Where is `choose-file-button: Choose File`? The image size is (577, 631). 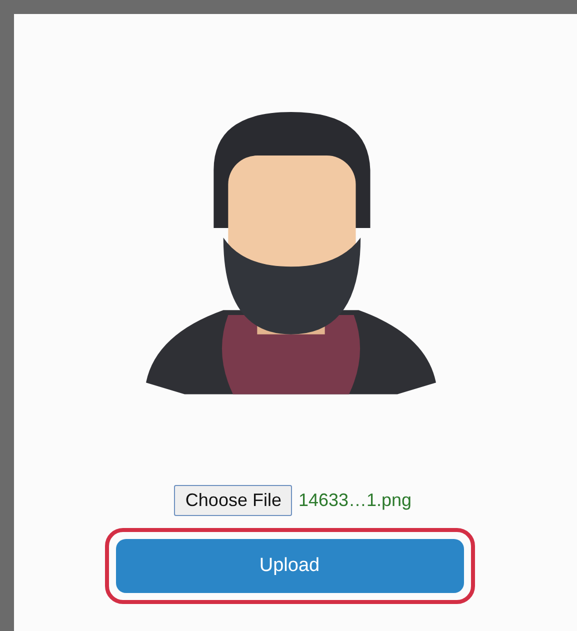 choose-file-button: Choose File is located at coordinates (233, 500).